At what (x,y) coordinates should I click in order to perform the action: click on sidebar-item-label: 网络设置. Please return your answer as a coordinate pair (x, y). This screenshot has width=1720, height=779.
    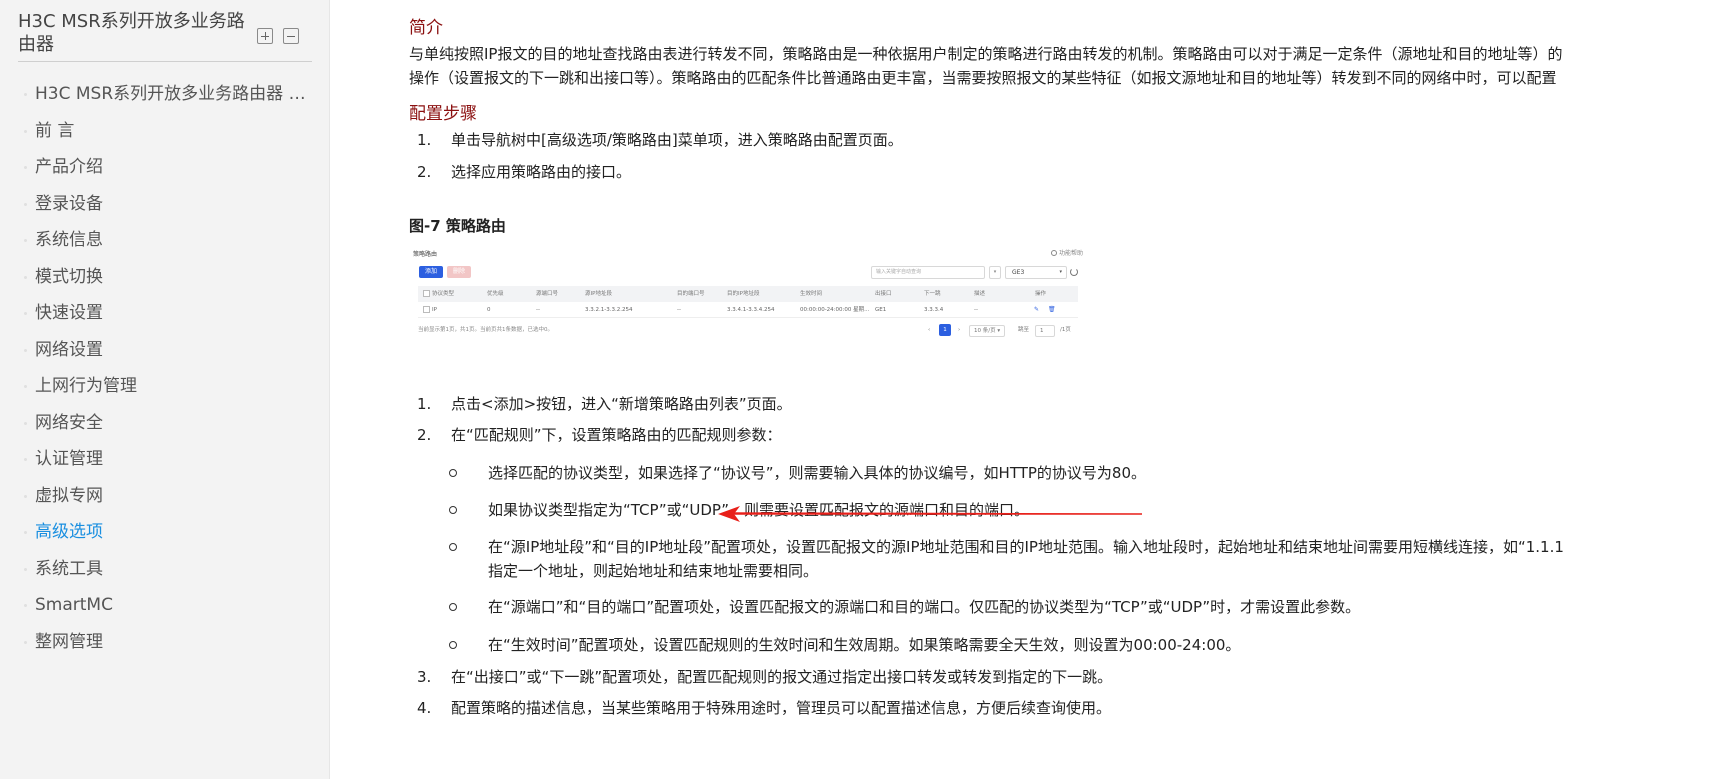
    Looking at the image, I should click on (69, 349).